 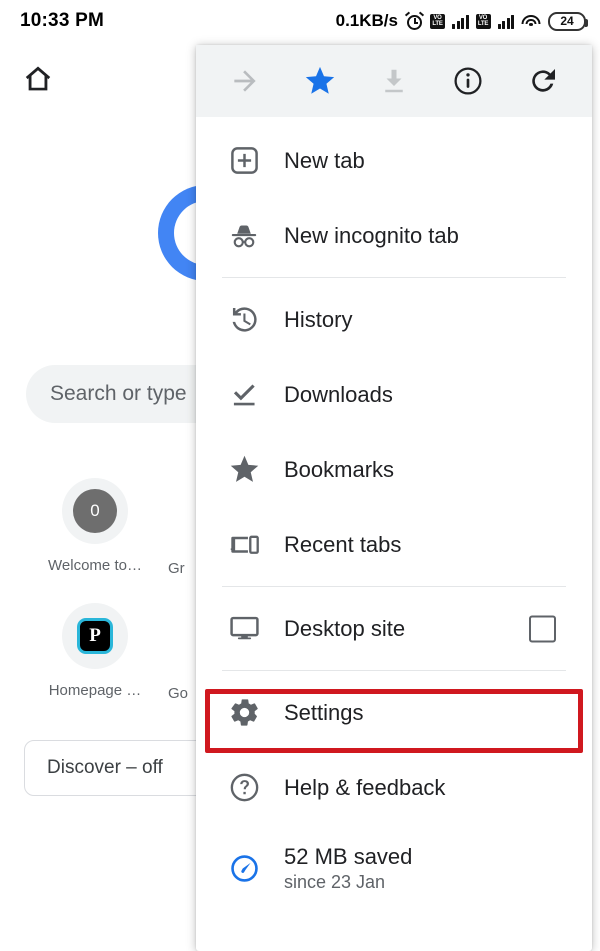 What do you see at coordinates (371, 235) in the screenshot?
I see `menu-item-label: New incognito tab` at bounding box center [371, 235].